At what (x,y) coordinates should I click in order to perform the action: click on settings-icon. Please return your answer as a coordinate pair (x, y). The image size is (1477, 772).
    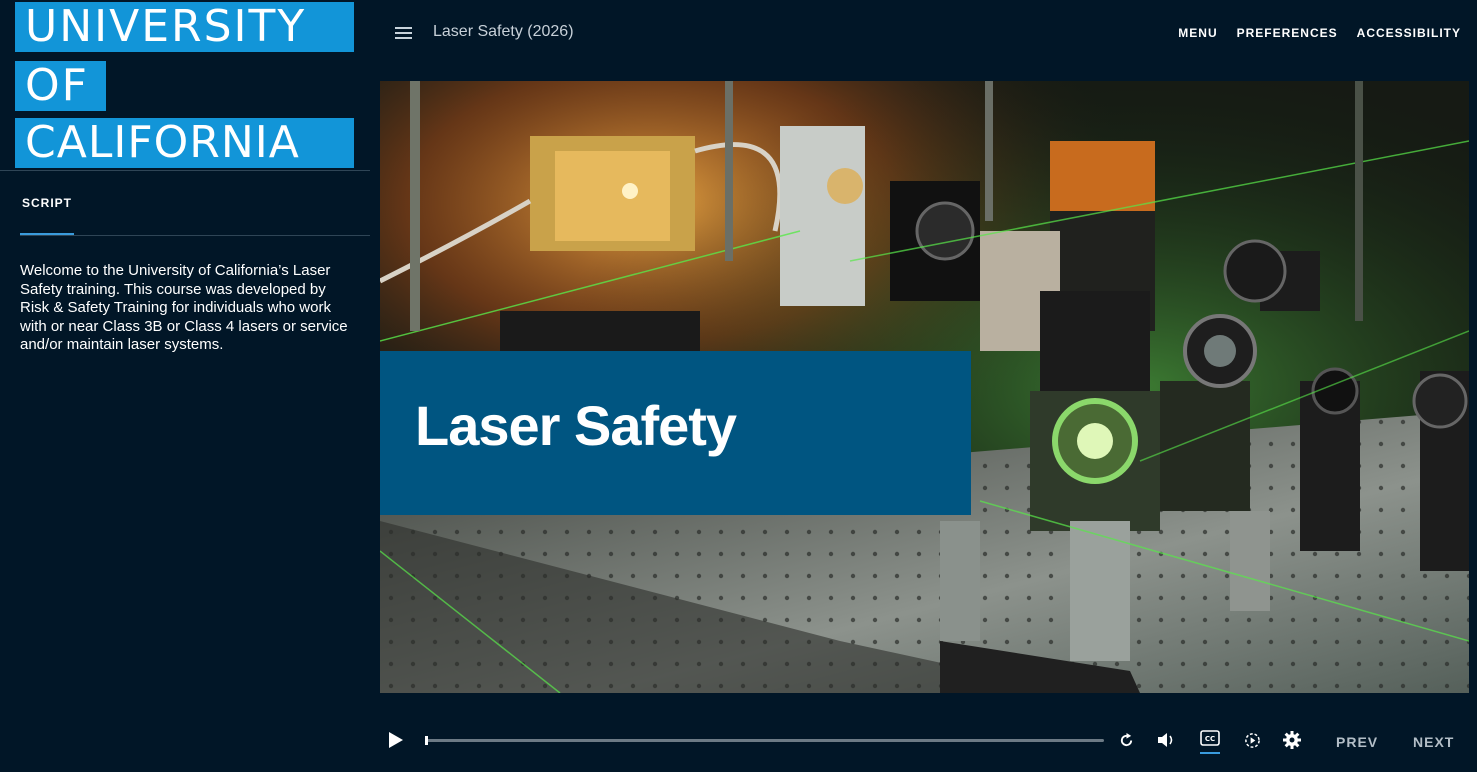
    Looking at the image, I should click on (1292, 742).